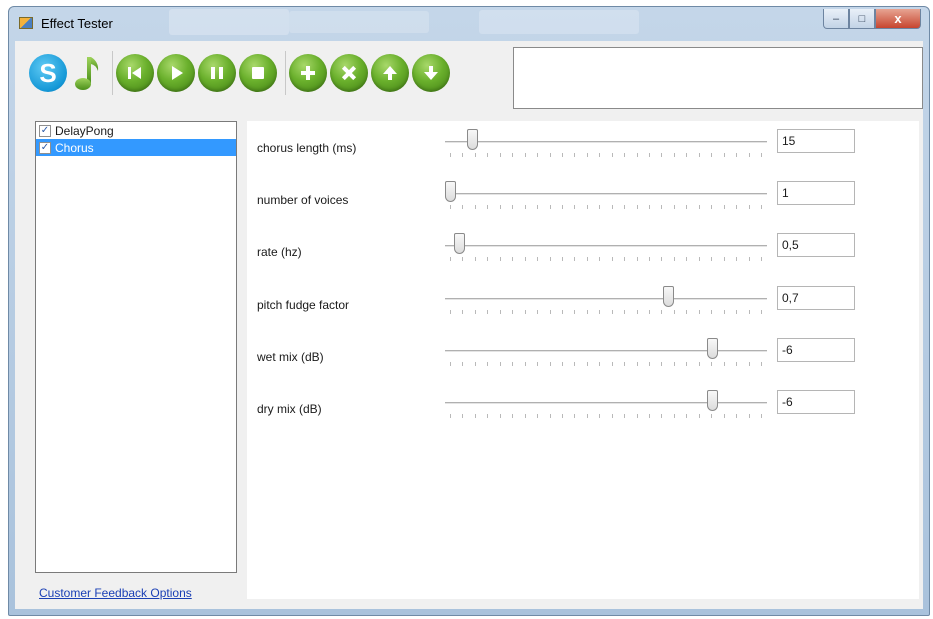 This screenshot has height=619, width=933. Describe the element at coordinates (48, 73) in the screenshot. I see `skype-button: S` at that location.